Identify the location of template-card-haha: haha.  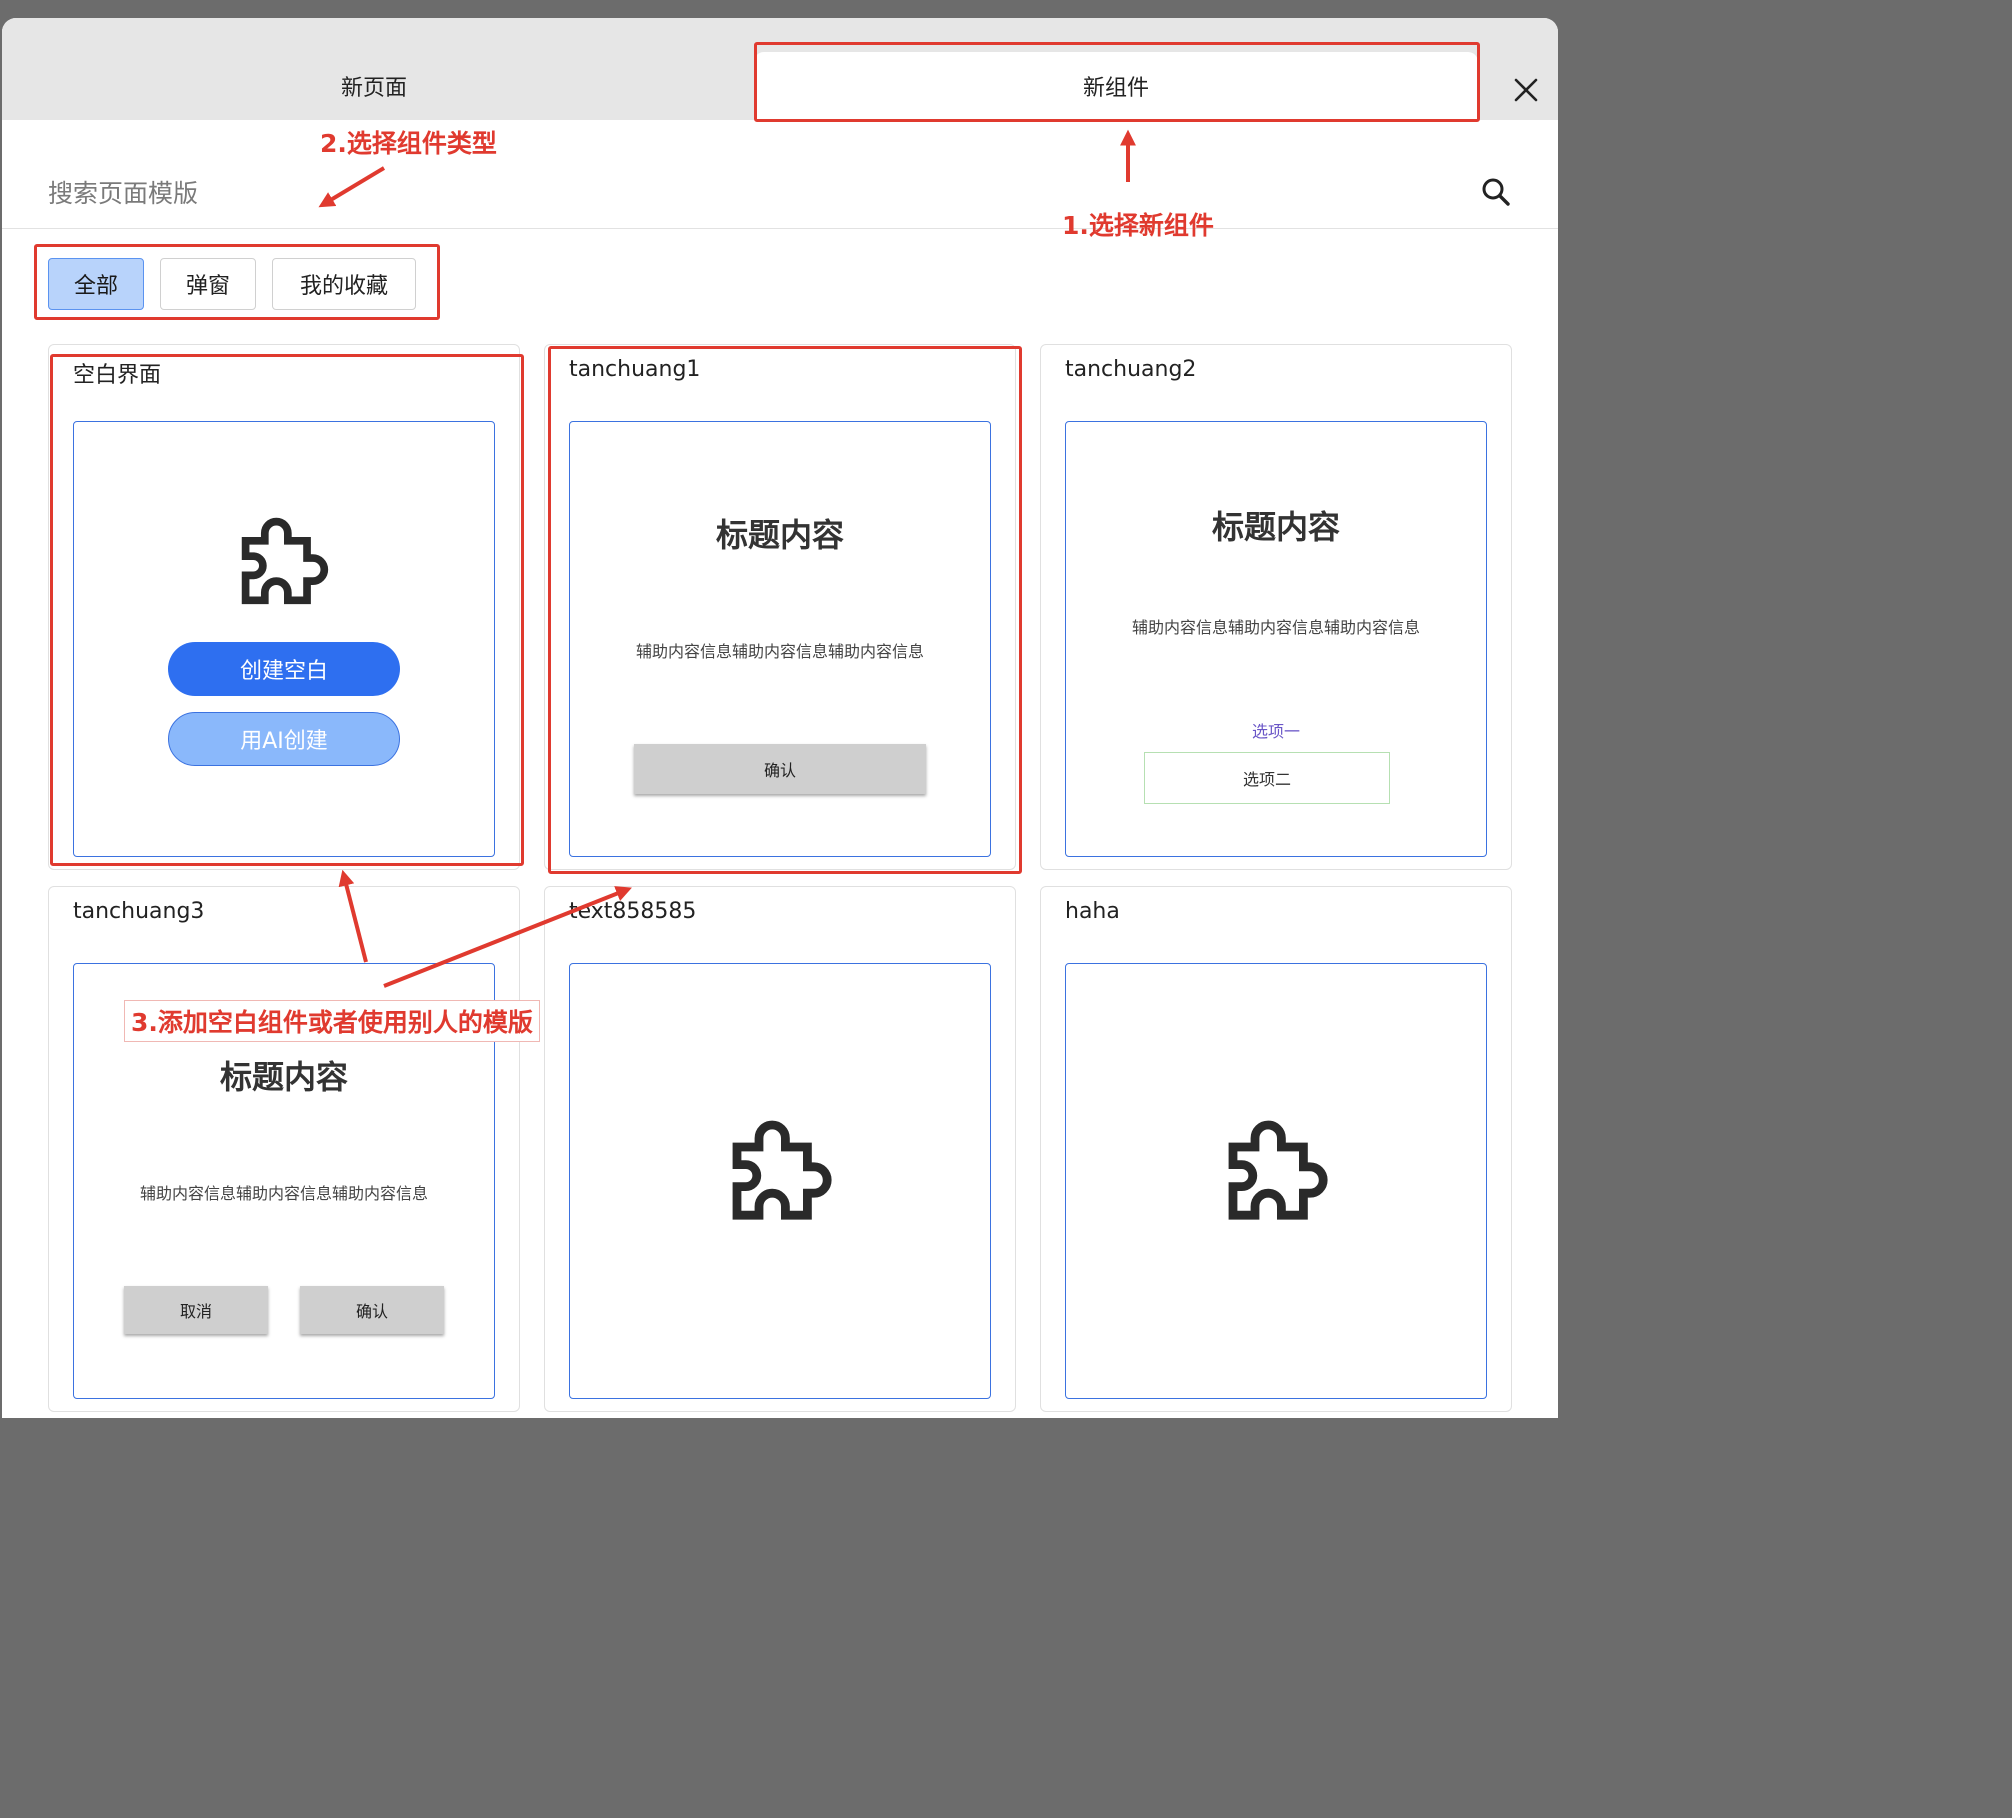
(1276, 1149).